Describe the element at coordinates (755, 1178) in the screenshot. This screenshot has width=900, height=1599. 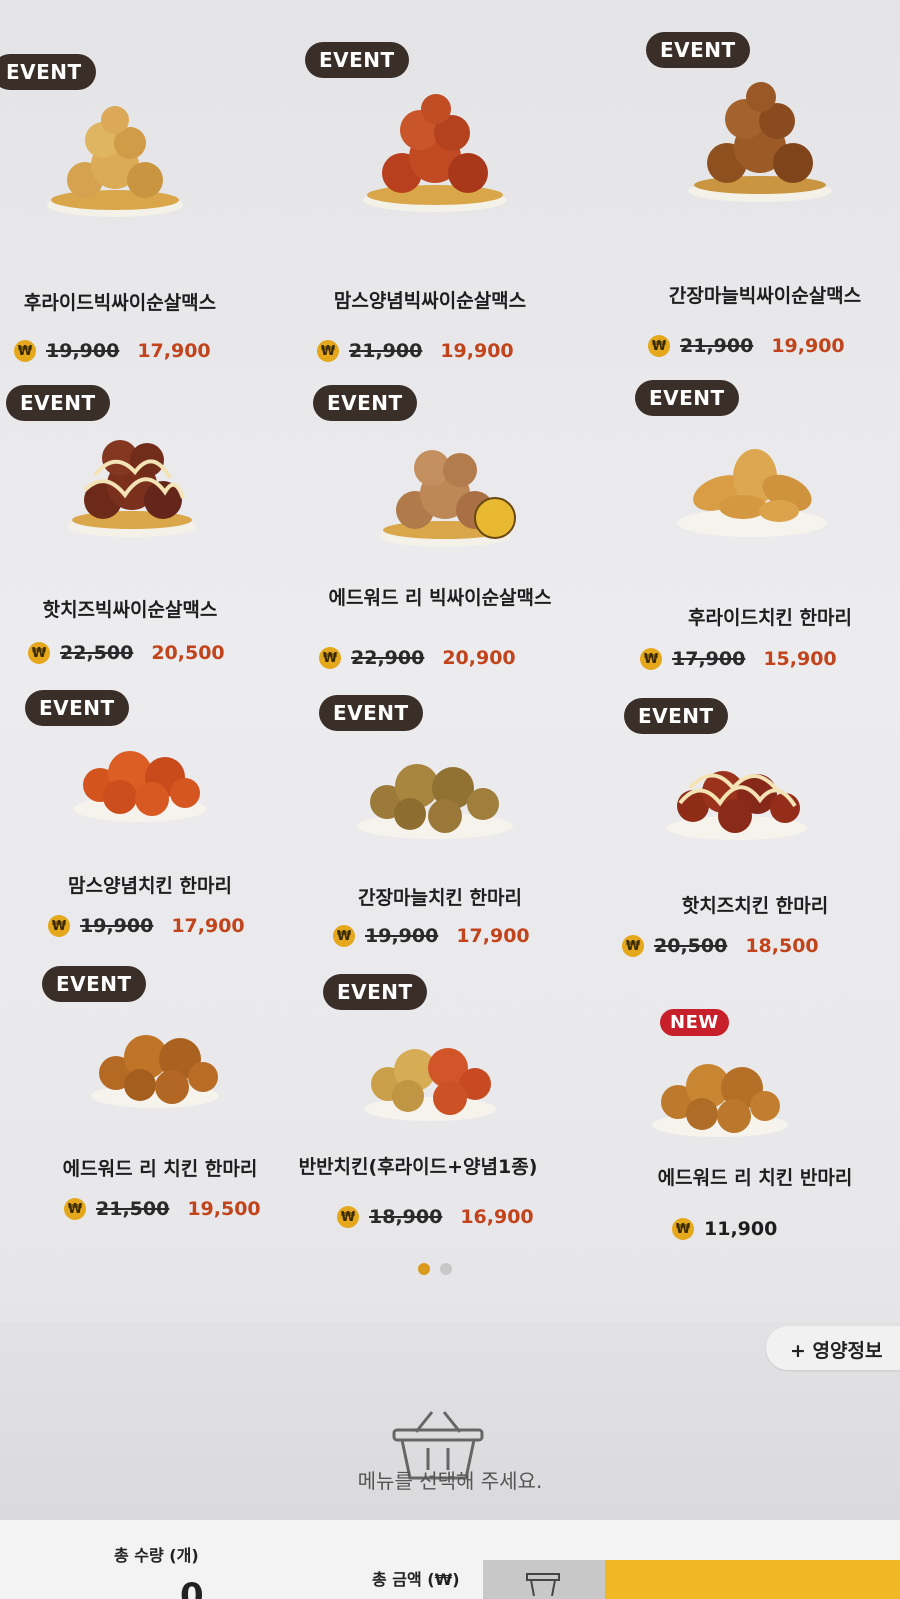
I see `menu-item-name: 에드워드 리 치킨 반마리` at that location.